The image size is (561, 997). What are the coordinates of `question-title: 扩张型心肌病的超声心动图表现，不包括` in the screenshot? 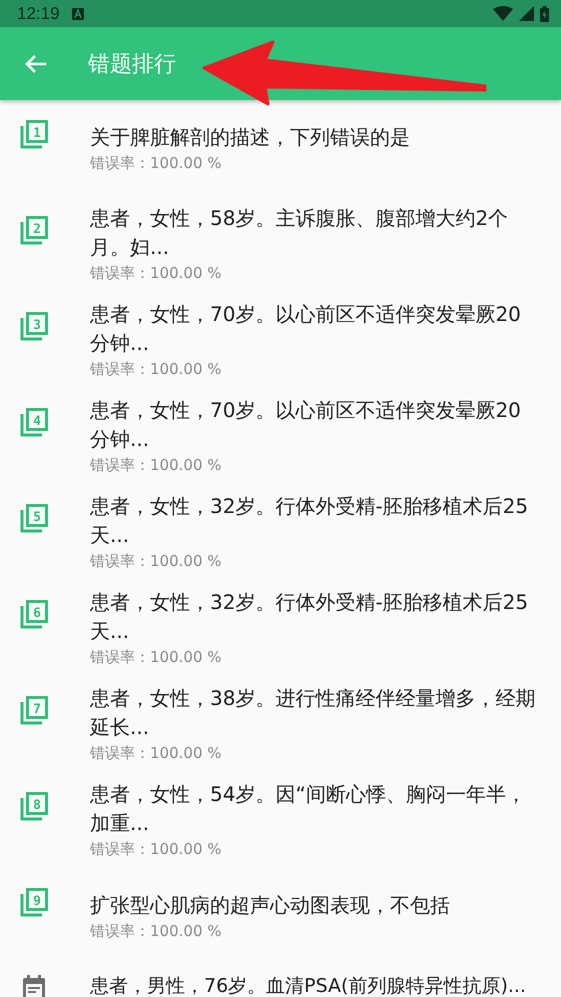 It's located at (315, 905).